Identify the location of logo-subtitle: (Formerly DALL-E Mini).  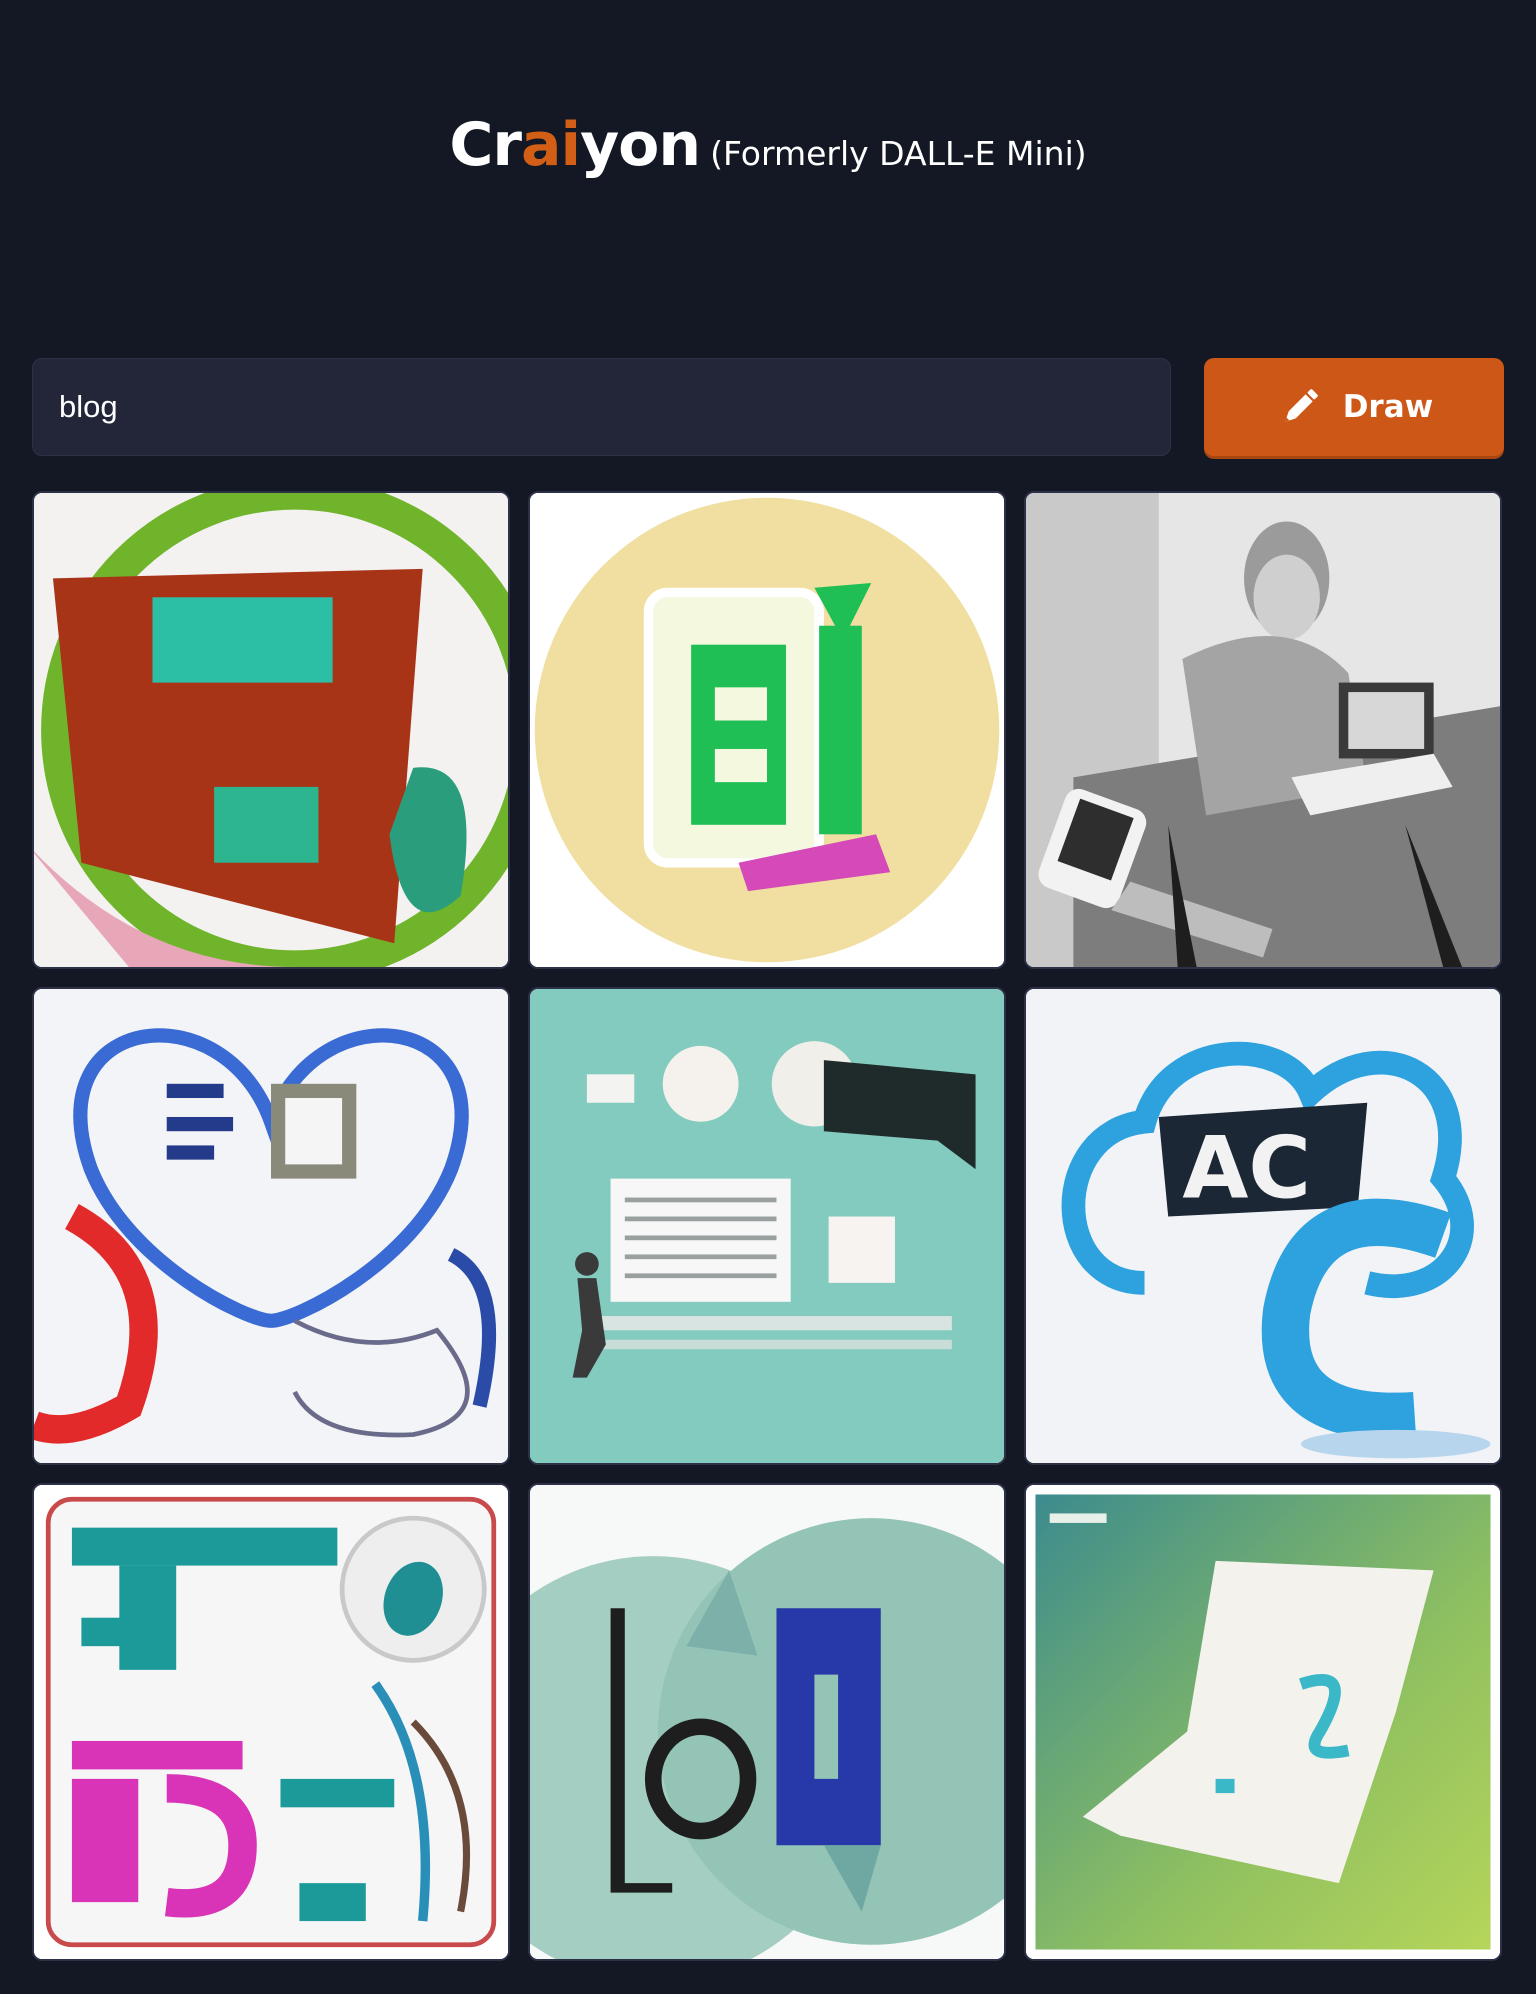
(898, 153).